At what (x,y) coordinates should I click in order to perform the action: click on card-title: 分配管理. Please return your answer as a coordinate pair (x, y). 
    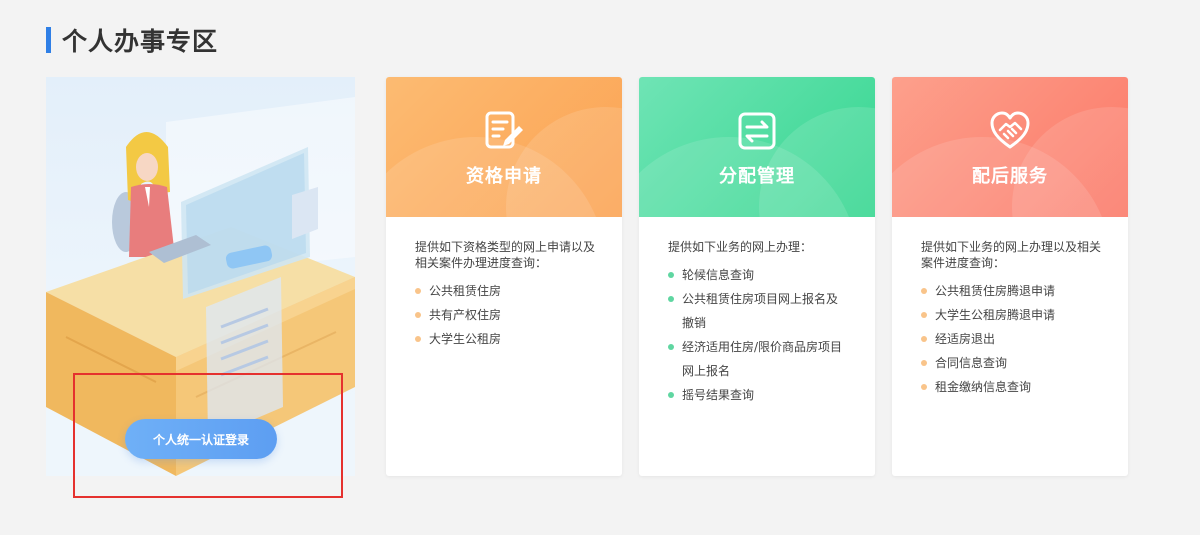
    Looking at the image, I should click on (757, 176).